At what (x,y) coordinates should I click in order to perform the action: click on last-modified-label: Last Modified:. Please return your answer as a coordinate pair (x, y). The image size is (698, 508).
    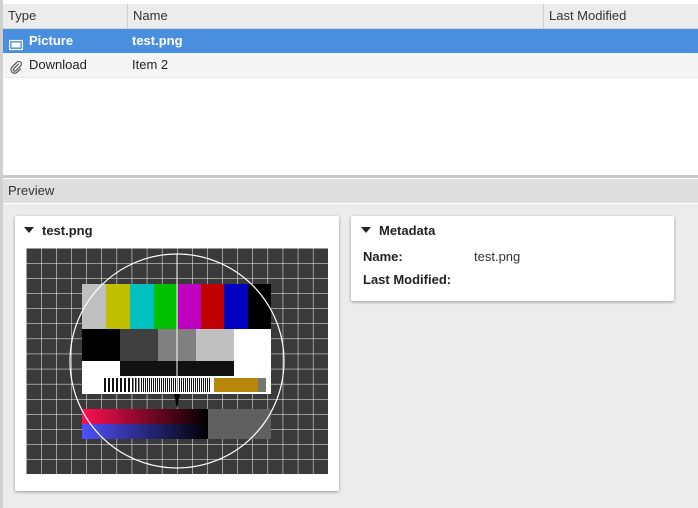
    Looking at the image, I should click on (407, 279).